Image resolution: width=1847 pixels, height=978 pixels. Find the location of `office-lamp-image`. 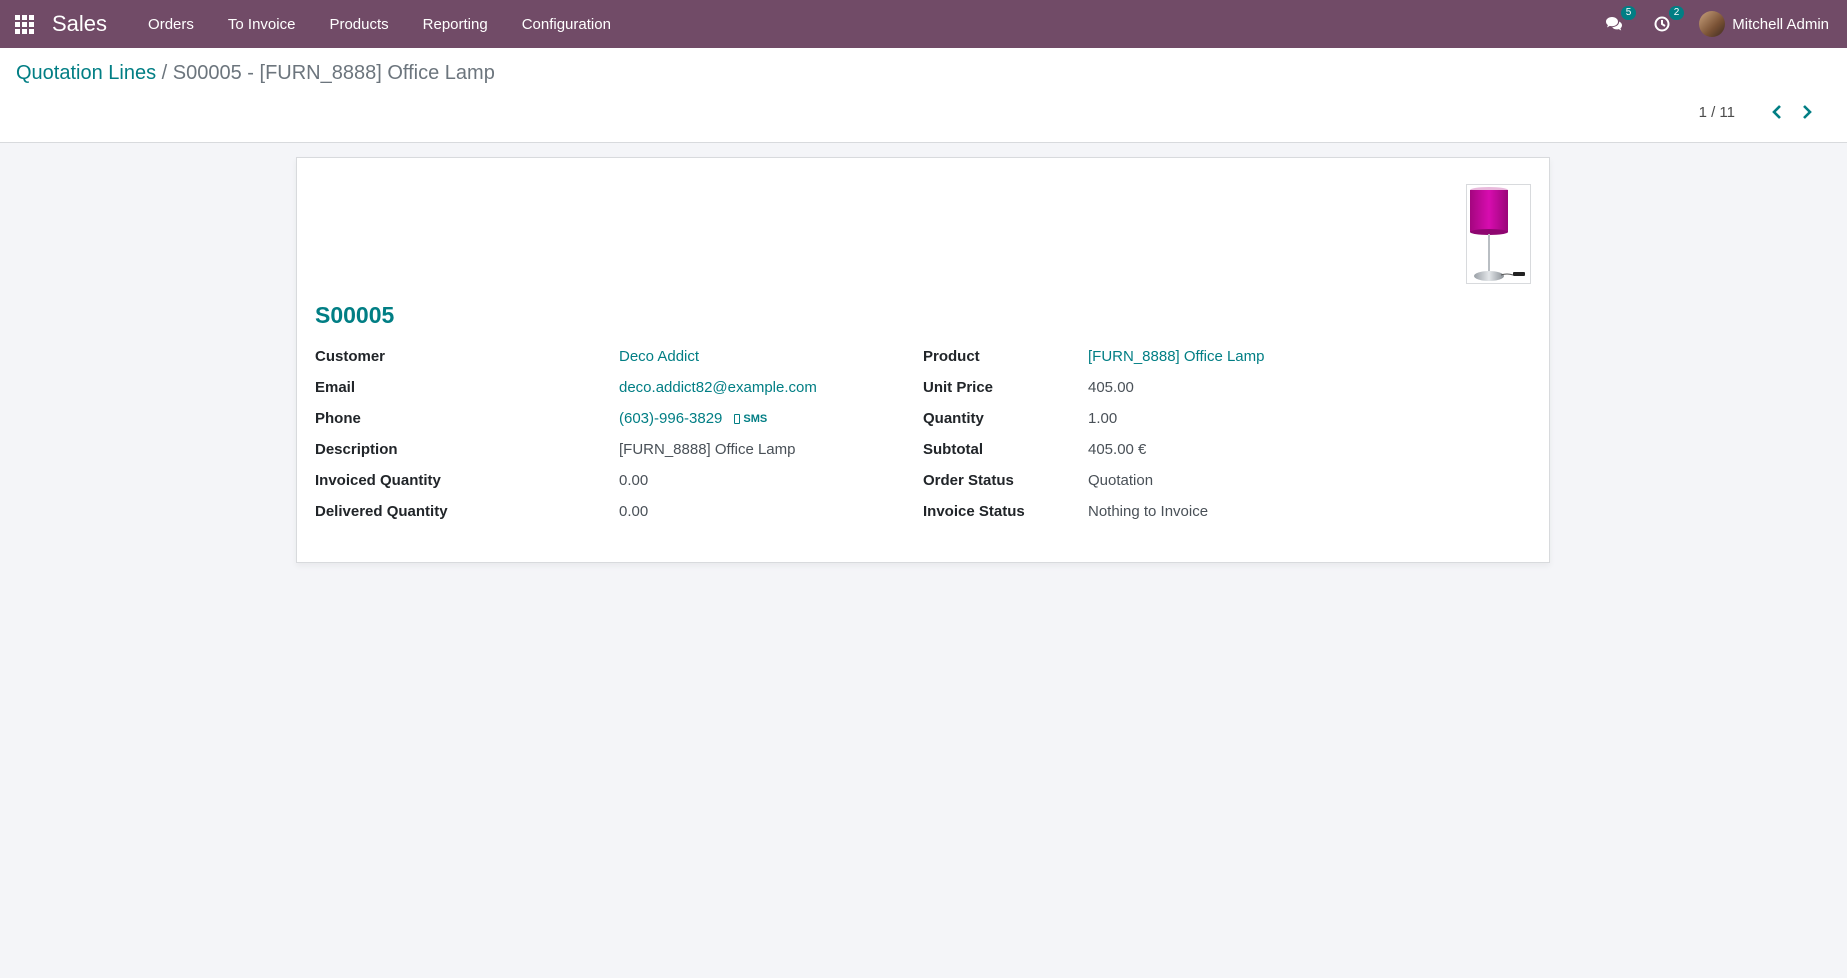

office-lamp-image is located at coordinates (1497, 234).